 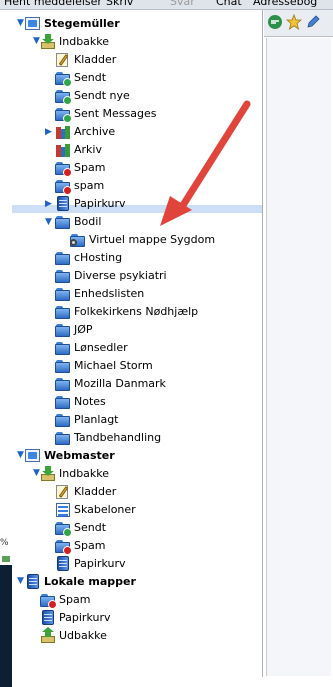 What do you see at coordinates (101, 347) in the screenshot?
I see `folder-label: Lønsedler` at bounding box center [101, 347].